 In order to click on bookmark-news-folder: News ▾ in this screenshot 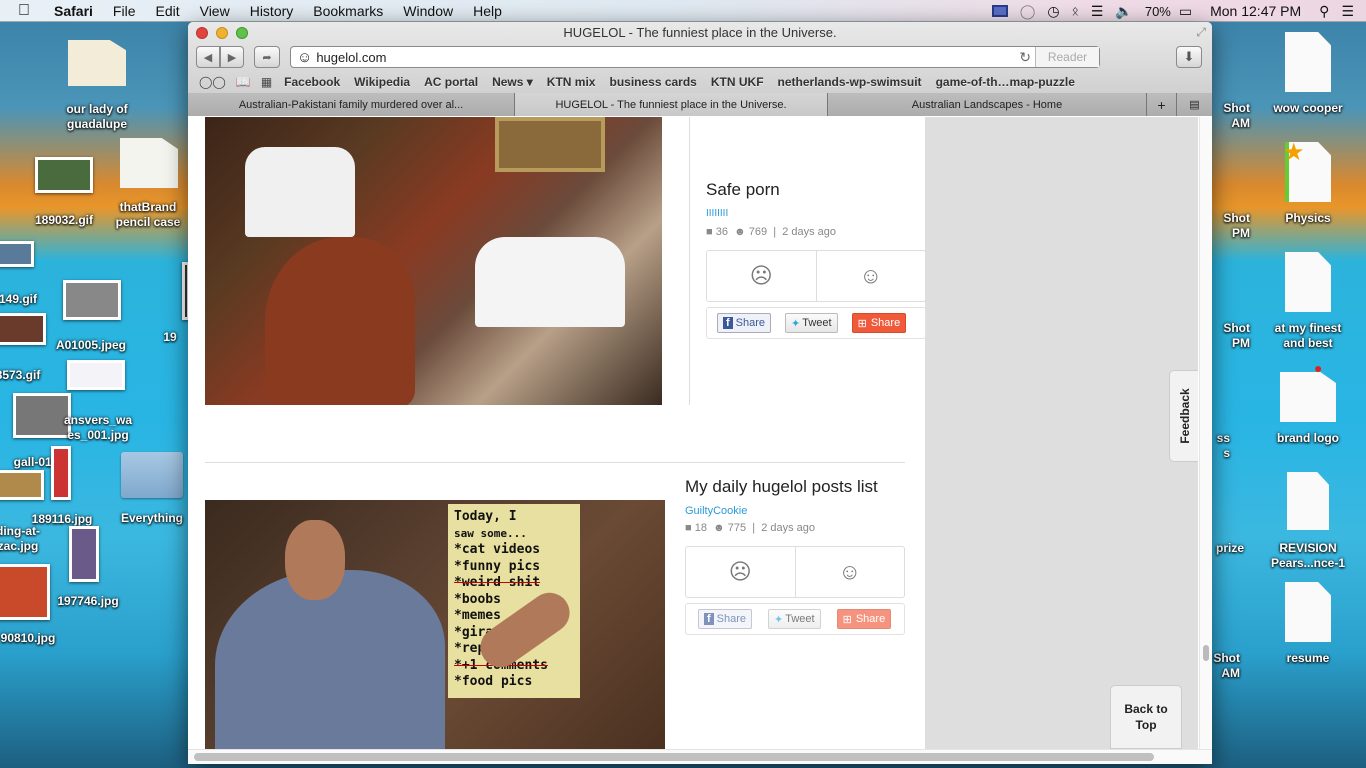, I will do `click(512, 82)`.